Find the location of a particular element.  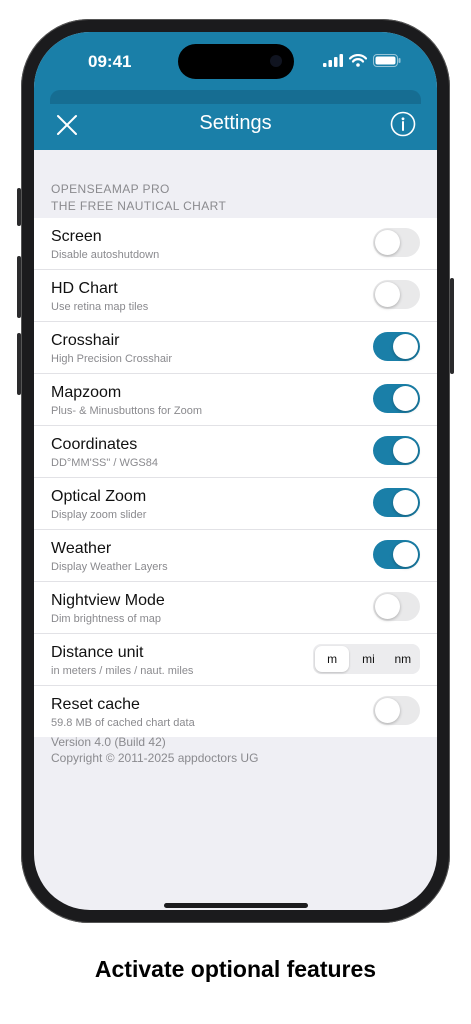

reset-cache-toggle is located at coordinates (396, 710).